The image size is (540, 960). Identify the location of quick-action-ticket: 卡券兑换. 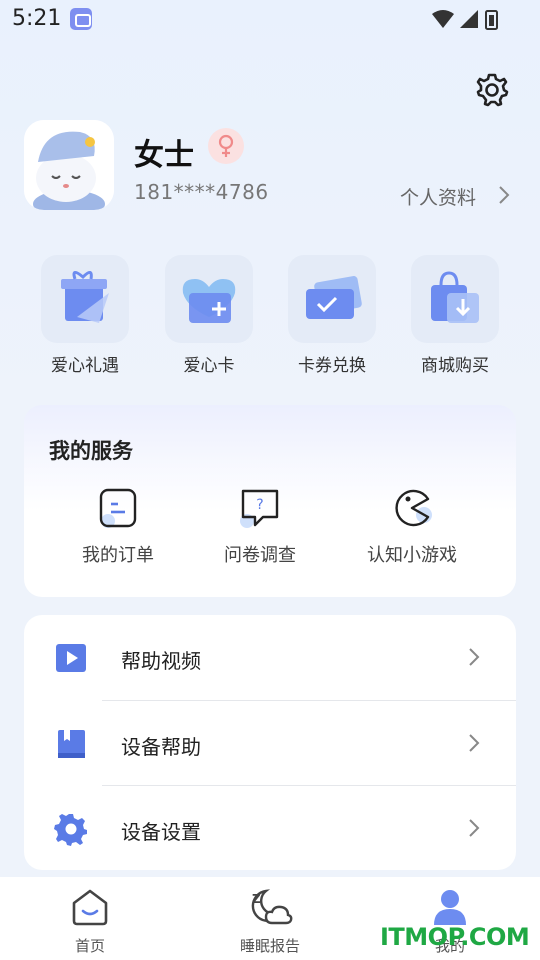
(332, 315).